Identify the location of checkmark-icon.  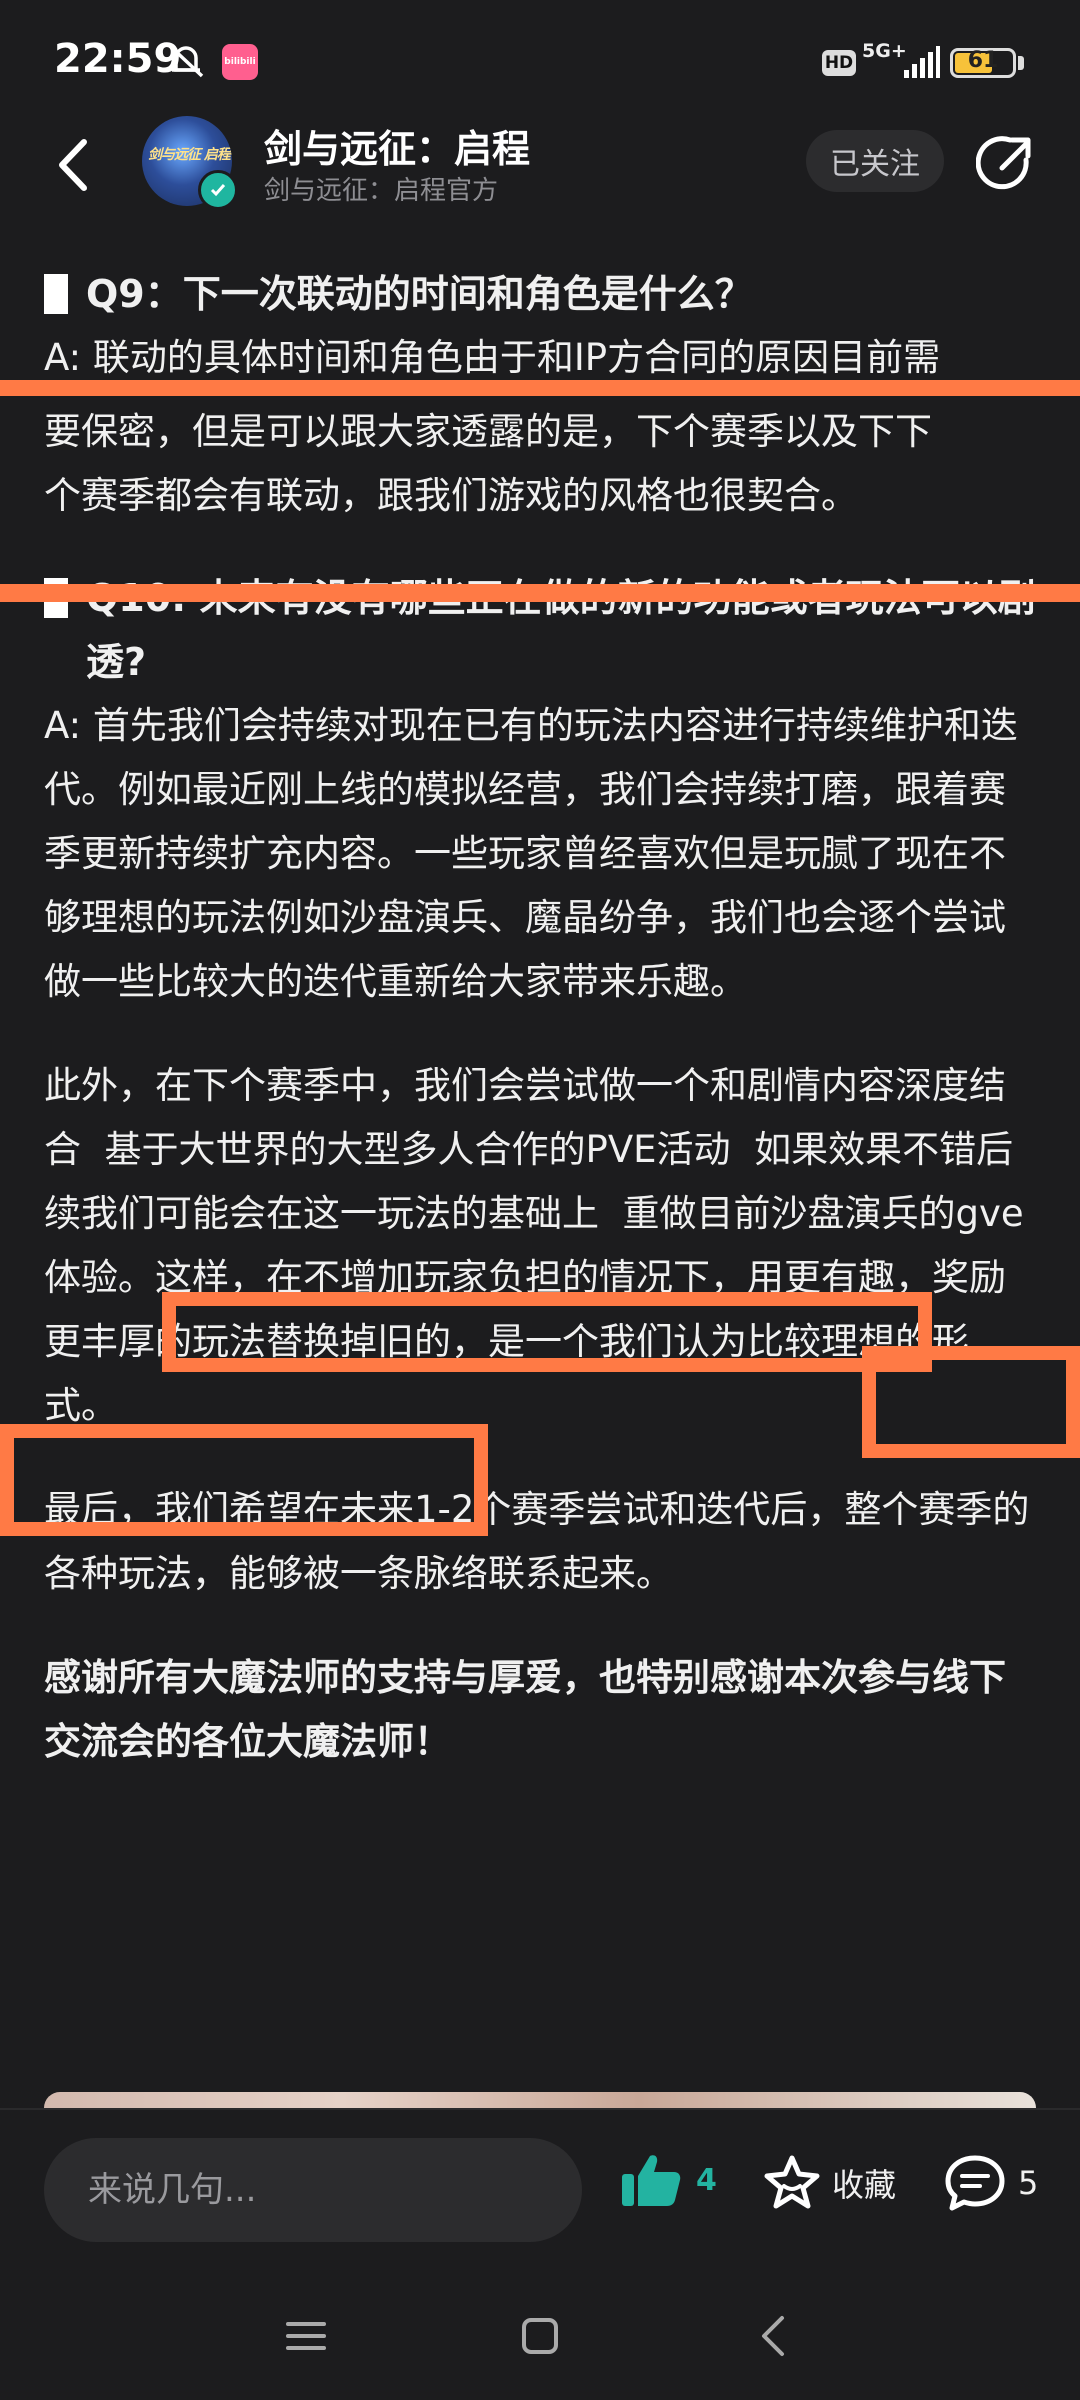
(218, 190).